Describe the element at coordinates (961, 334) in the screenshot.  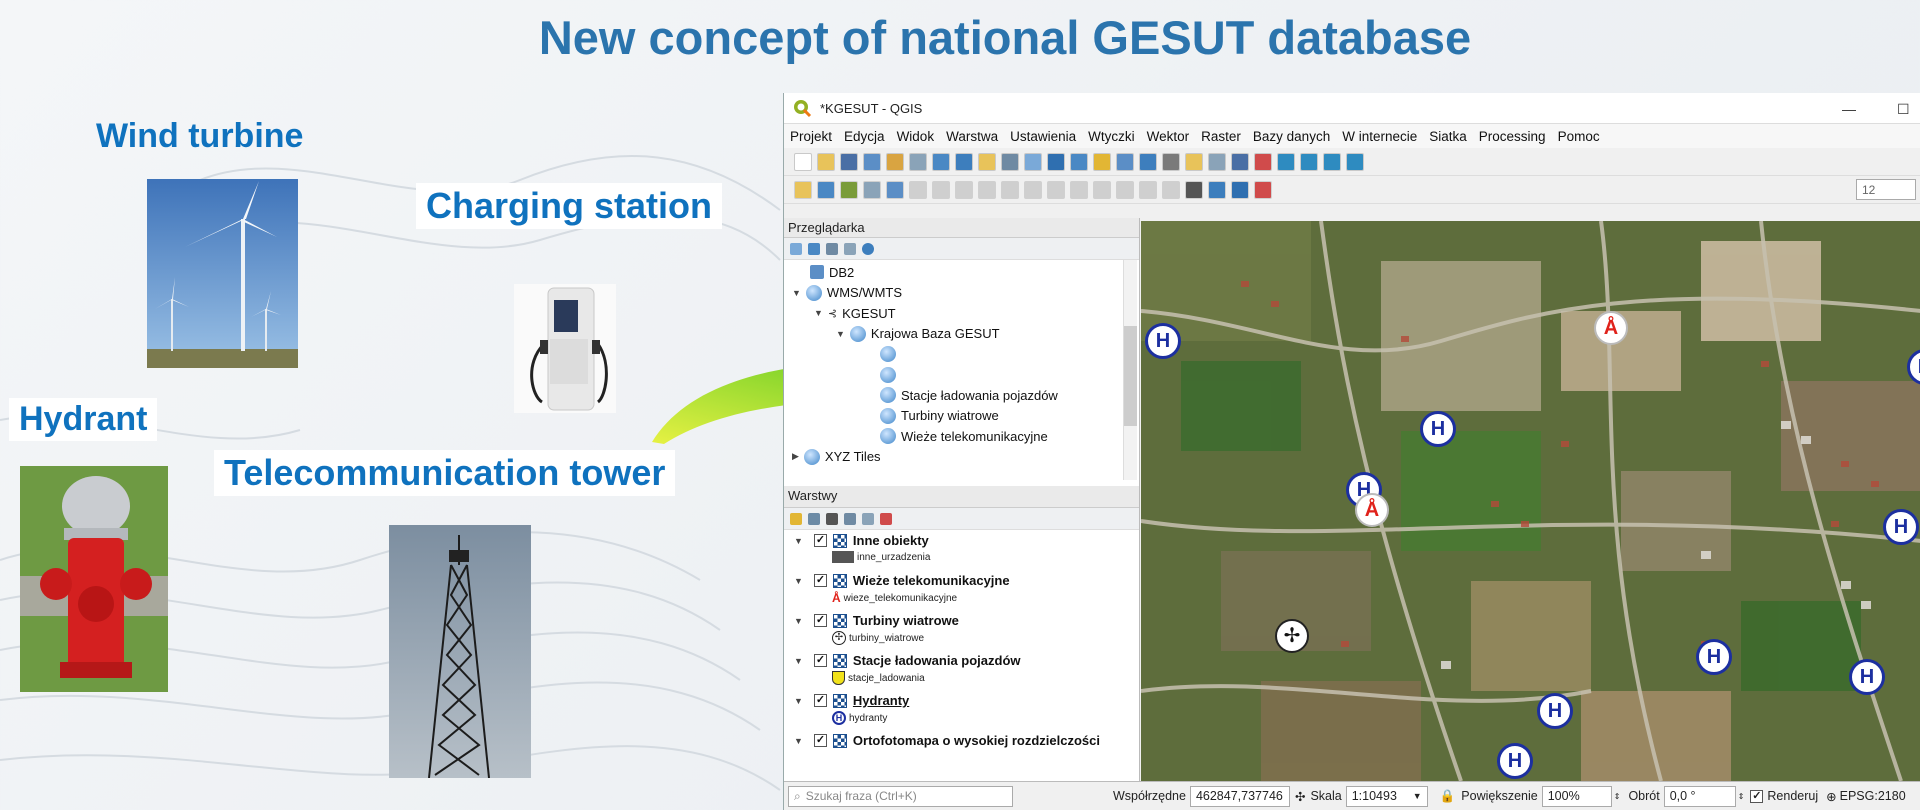
I see `browser-item-krajowa: ▼ Krajowa Baza GESUT` at that location.